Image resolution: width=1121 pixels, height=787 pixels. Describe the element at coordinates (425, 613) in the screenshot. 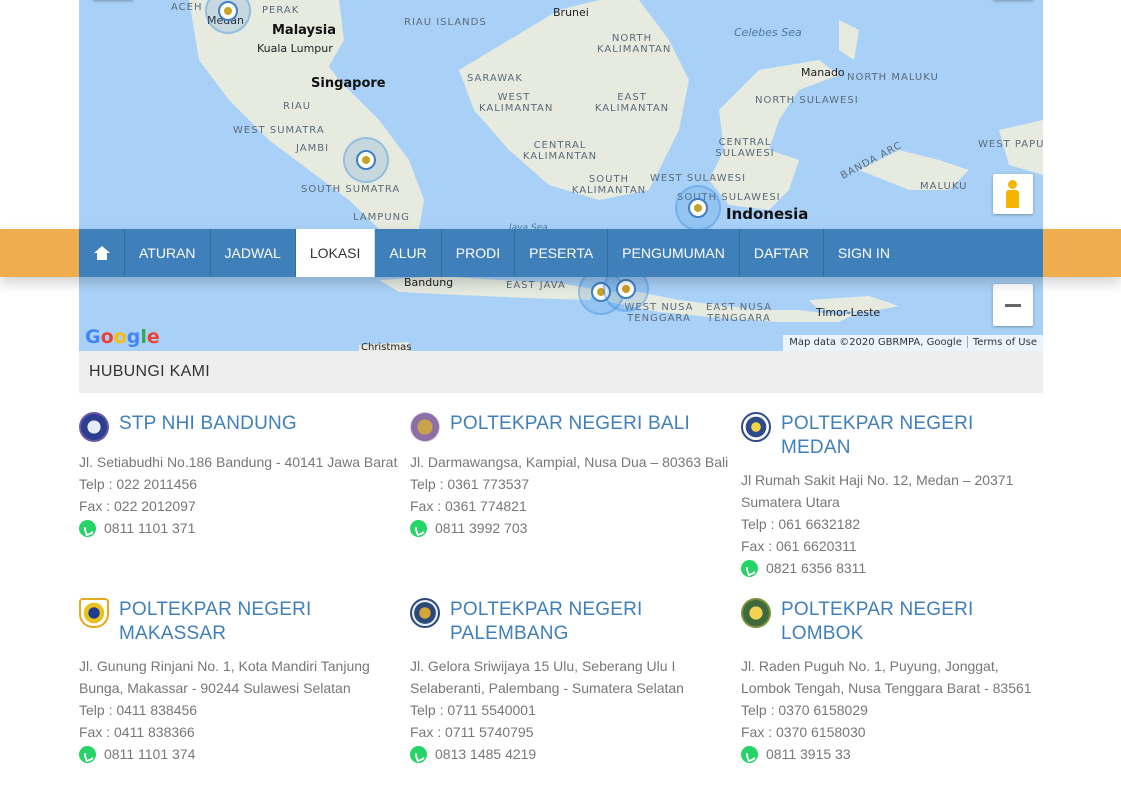

I see `poltekpar-palembang-logo-icon` at that location.